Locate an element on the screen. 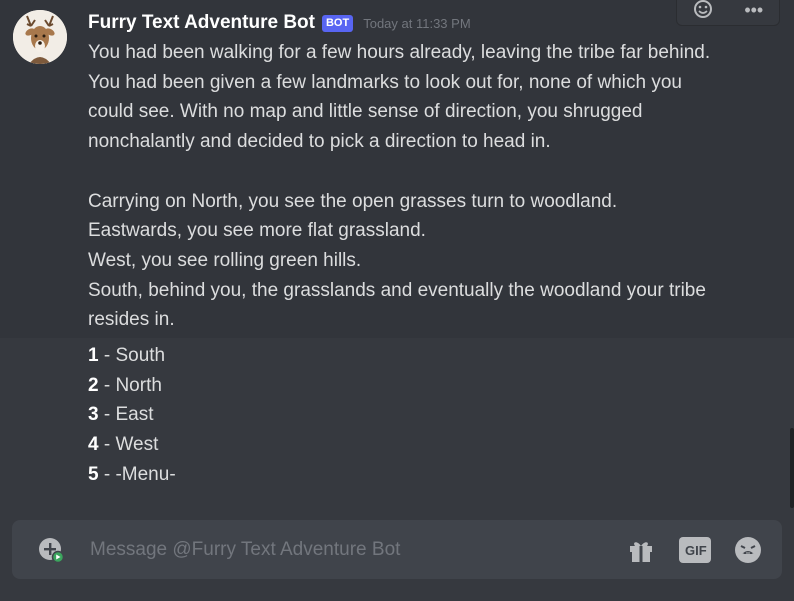 This screenshot has height=601, width=794. direction-east-line: Eastwards, you see more flat grassland. is located at coordinates (257, 231).